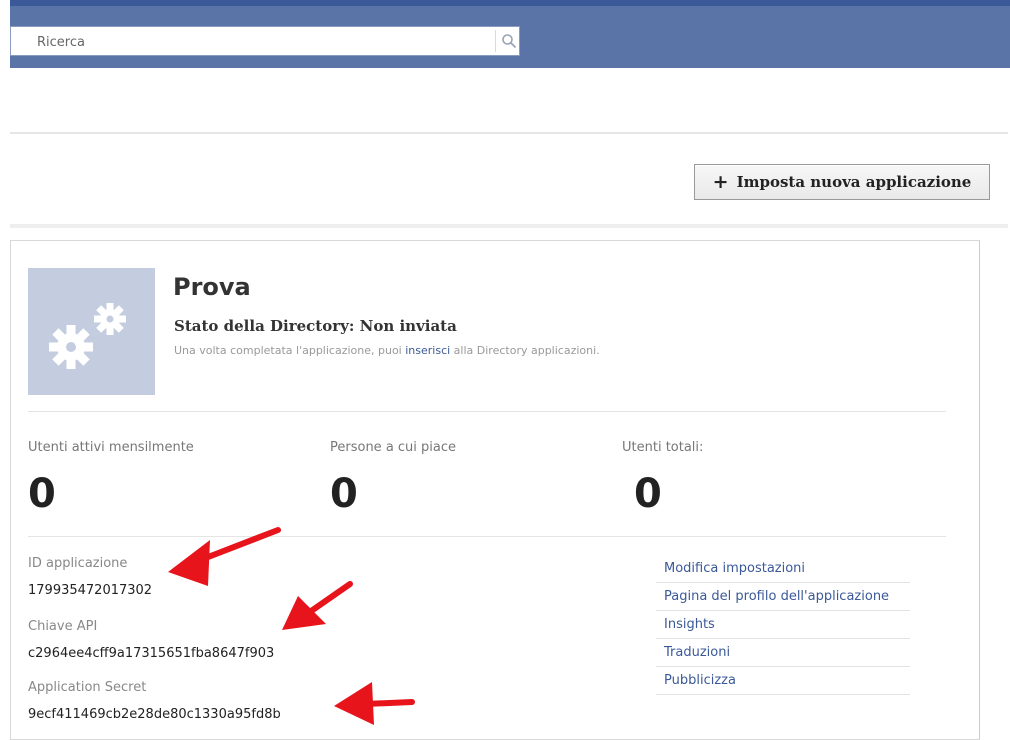 The width and height of the screenshot is (1010, 740). What do you see at coordinates (42, 494) in the screenshot?
I see `stat-value-monthly-active-users: 0` at bounding box center [42, 494].